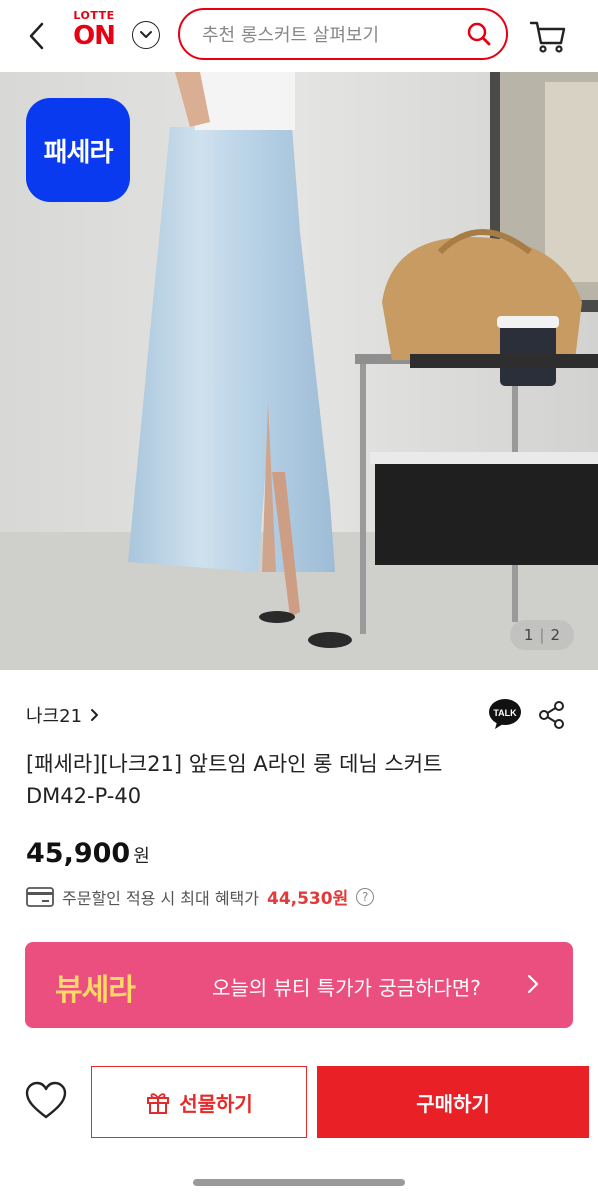  I want to click on benefit-price: 44,530원, so click(307, 899).